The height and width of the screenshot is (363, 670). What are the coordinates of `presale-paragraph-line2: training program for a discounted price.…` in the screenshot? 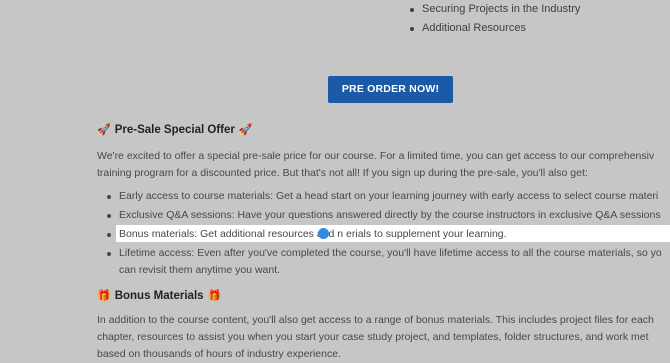 It's located at (342, 173).